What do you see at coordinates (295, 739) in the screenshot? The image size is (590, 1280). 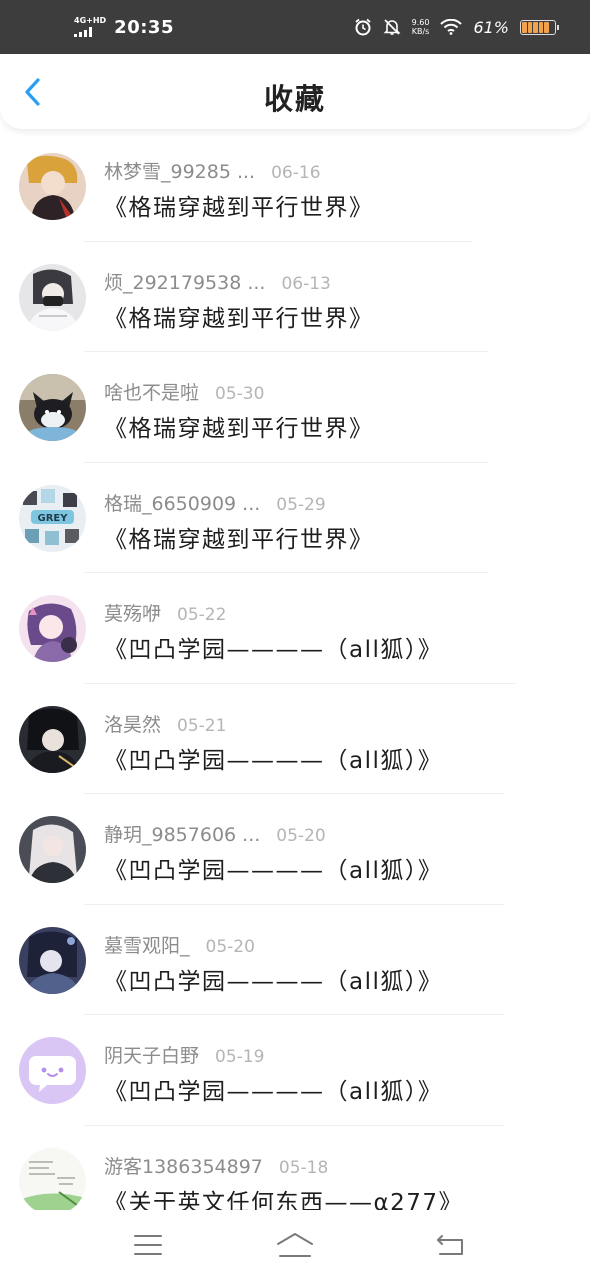 I see `favorite-item: 洛昊然 05-21 《凹凸学园————（all狐）》` at bounding box center [295, 739].